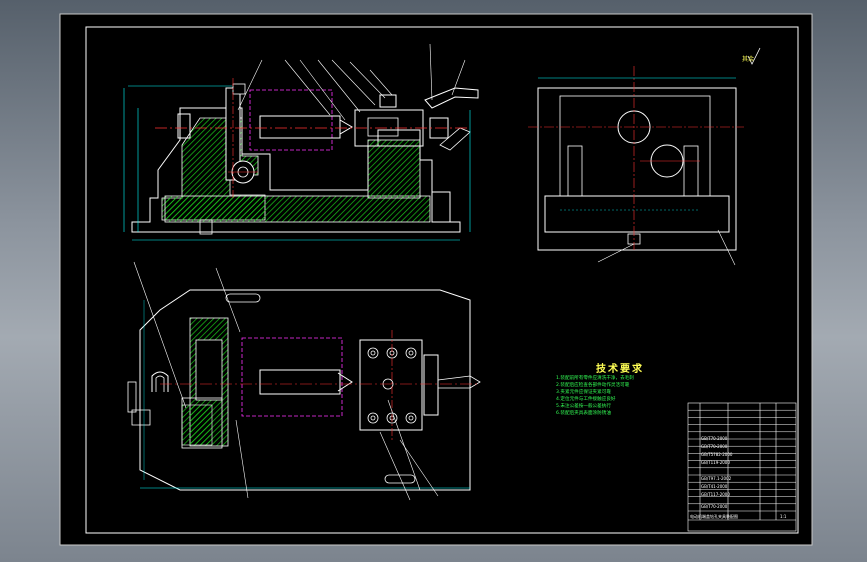  Describe the element at coordinates (297, 209) in the screenshot. I see `base-strip-hatch` at that location.